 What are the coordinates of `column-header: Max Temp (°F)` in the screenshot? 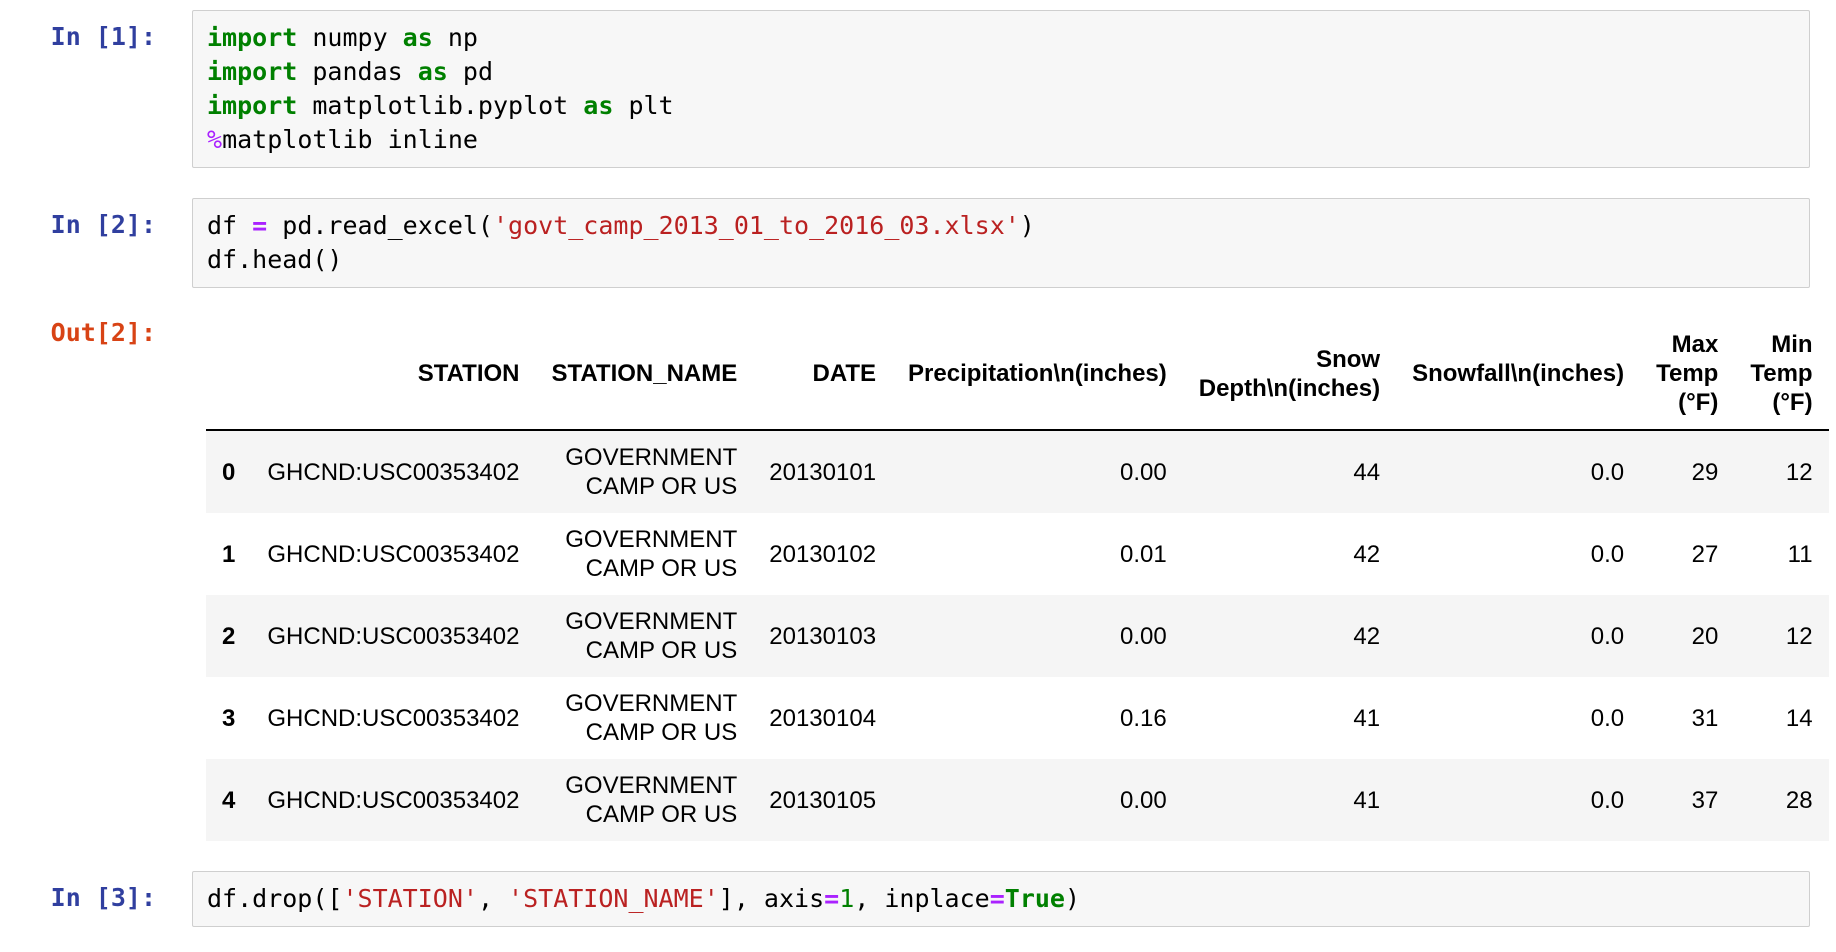 It's located at (1687, 374).